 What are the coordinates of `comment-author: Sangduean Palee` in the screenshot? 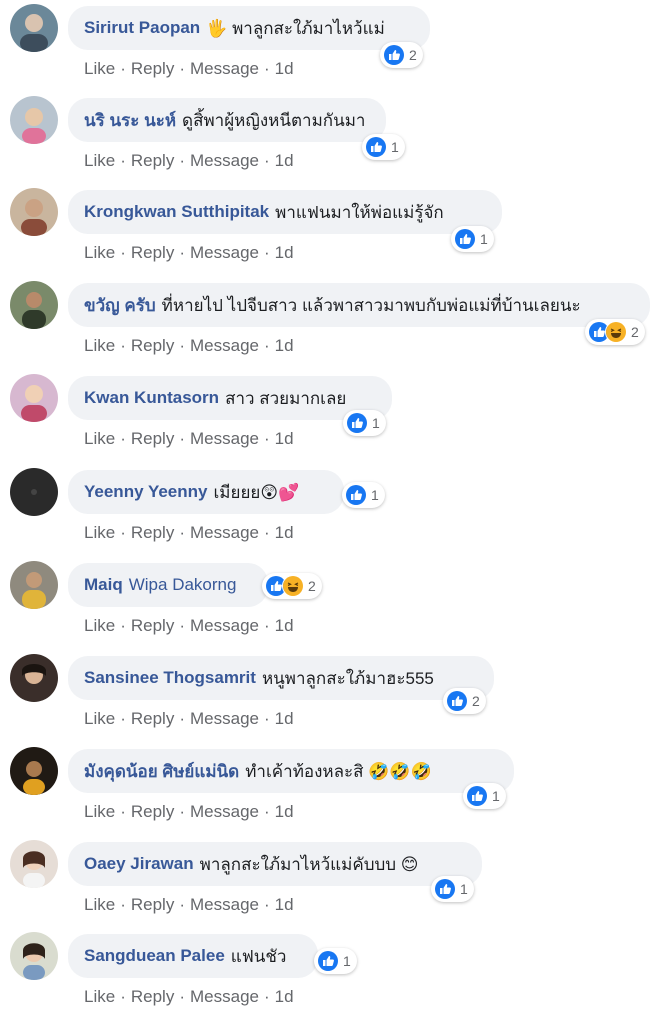 It's located at (154, 956).